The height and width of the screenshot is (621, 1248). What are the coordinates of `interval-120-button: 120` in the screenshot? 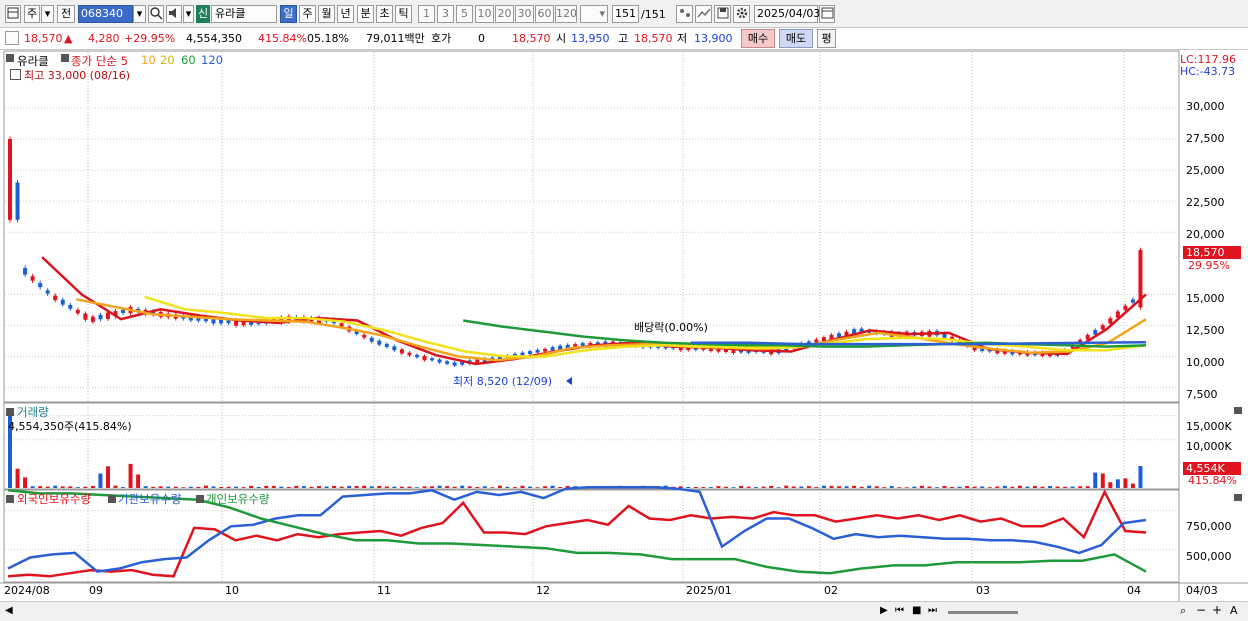 It's located at (566, 14).